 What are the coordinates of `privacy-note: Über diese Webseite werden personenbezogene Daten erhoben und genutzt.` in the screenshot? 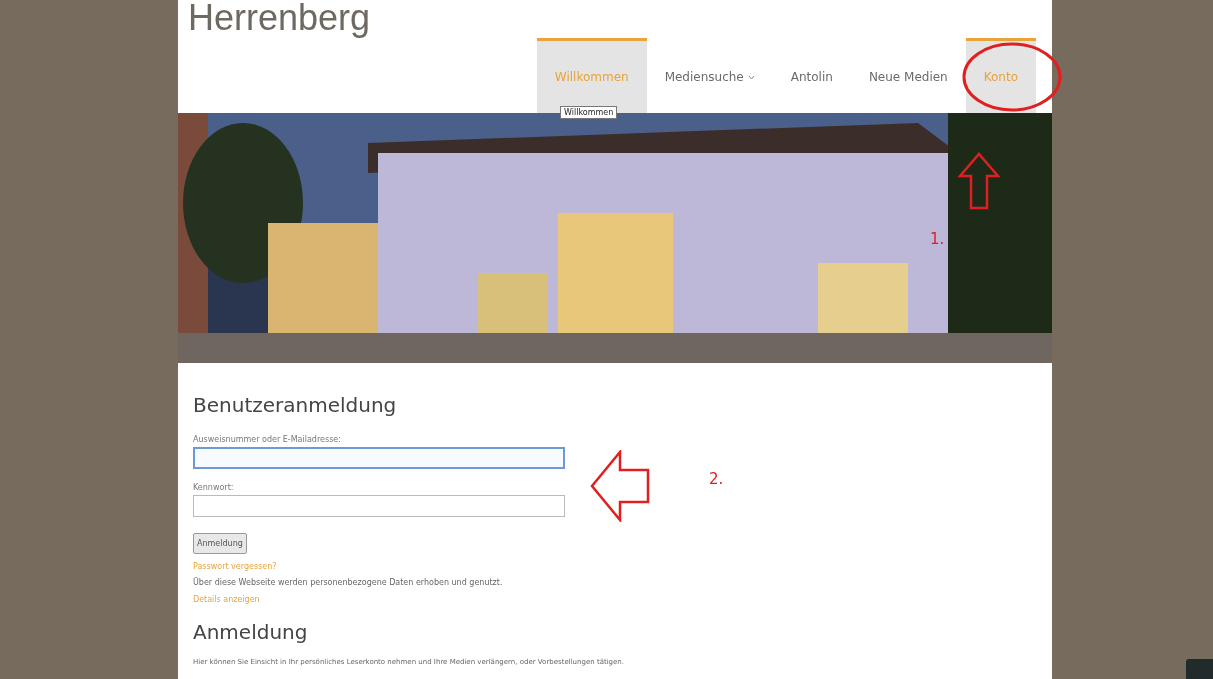 It's located at (348, 582).